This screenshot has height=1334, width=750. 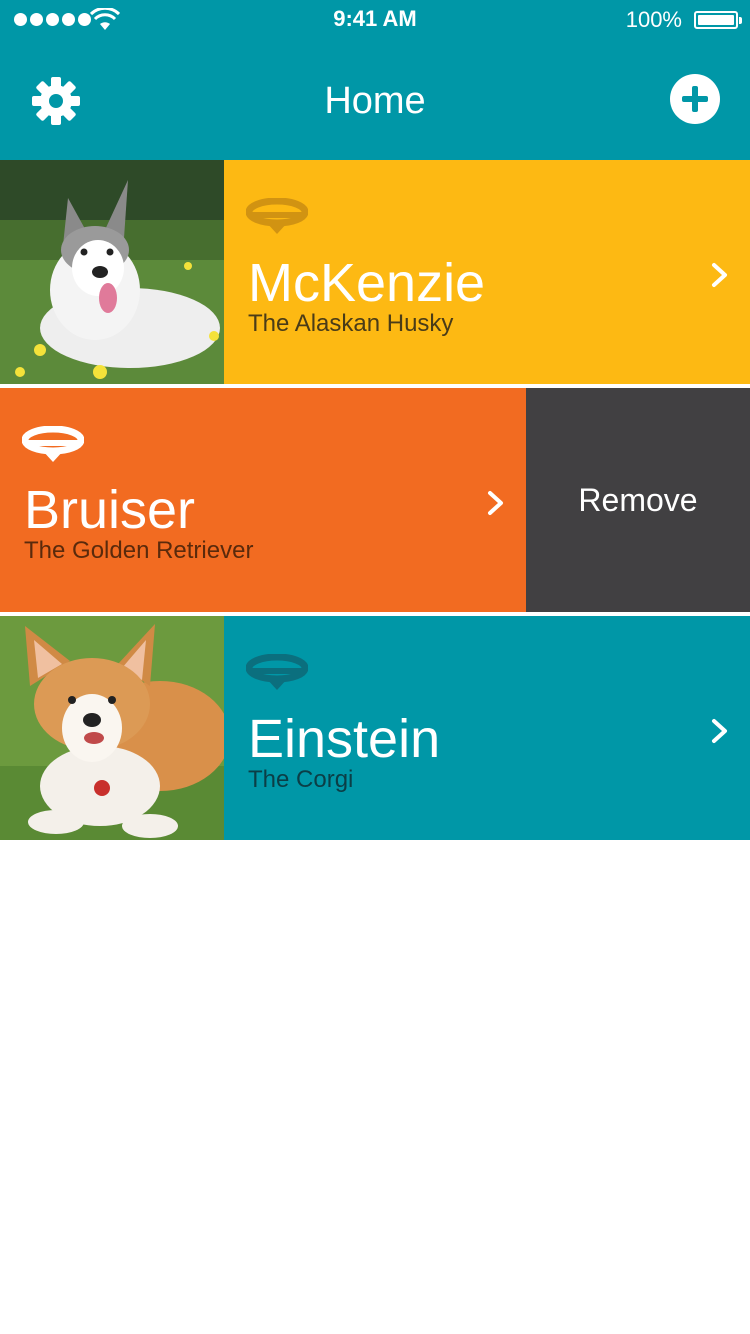 I want to click on husky-photo, so click(x=112, y=272).